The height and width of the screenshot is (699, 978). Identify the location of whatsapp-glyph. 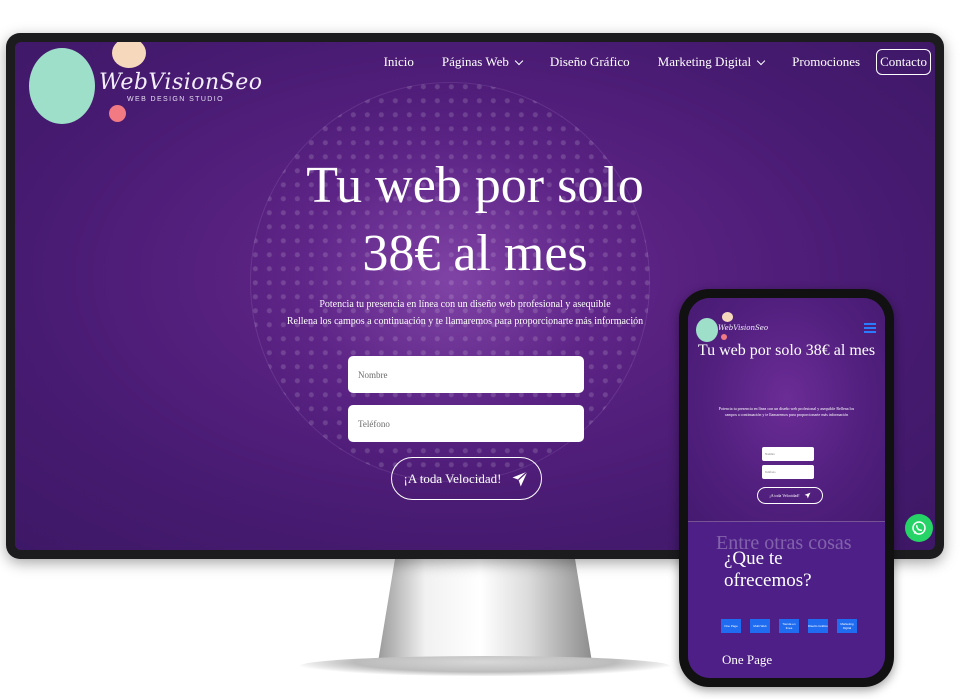
(919, 528).